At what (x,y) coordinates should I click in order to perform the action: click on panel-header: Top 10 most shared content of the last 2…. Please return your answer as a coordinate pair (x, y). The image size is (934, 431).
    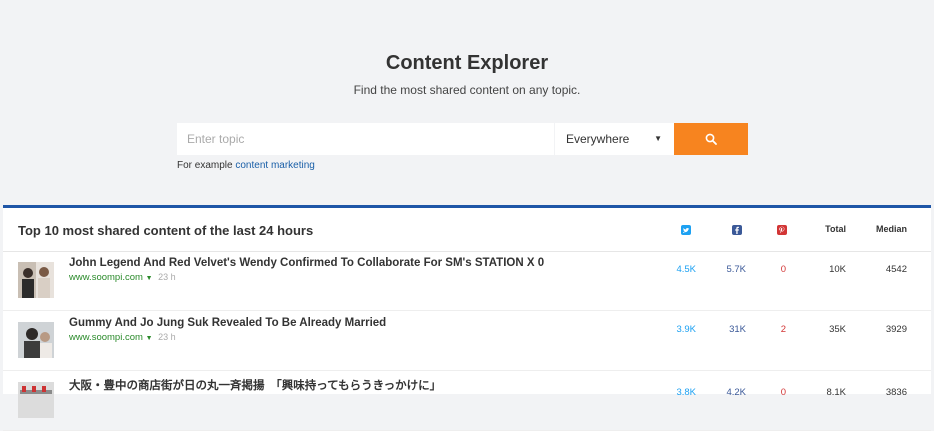
    Looking at the image, I should click on (467, 230).